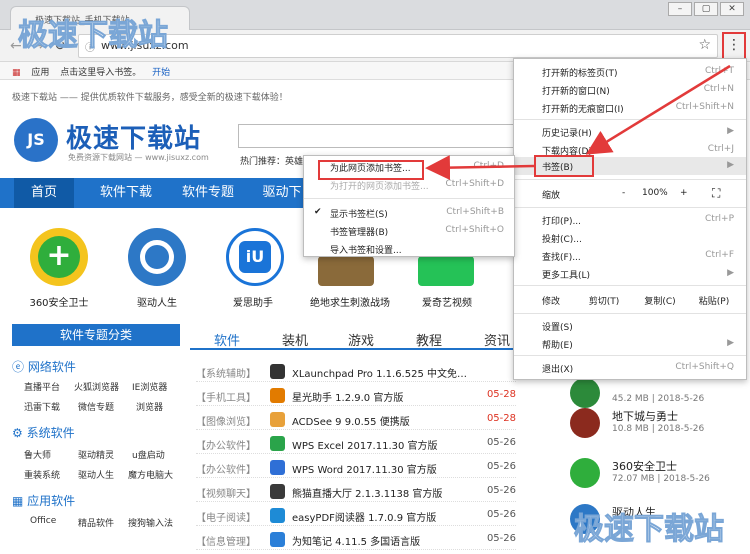  Describe the element at coordinates (480, 168) in the screenshot. I see `arrow-to-add-bookmark` at that location.